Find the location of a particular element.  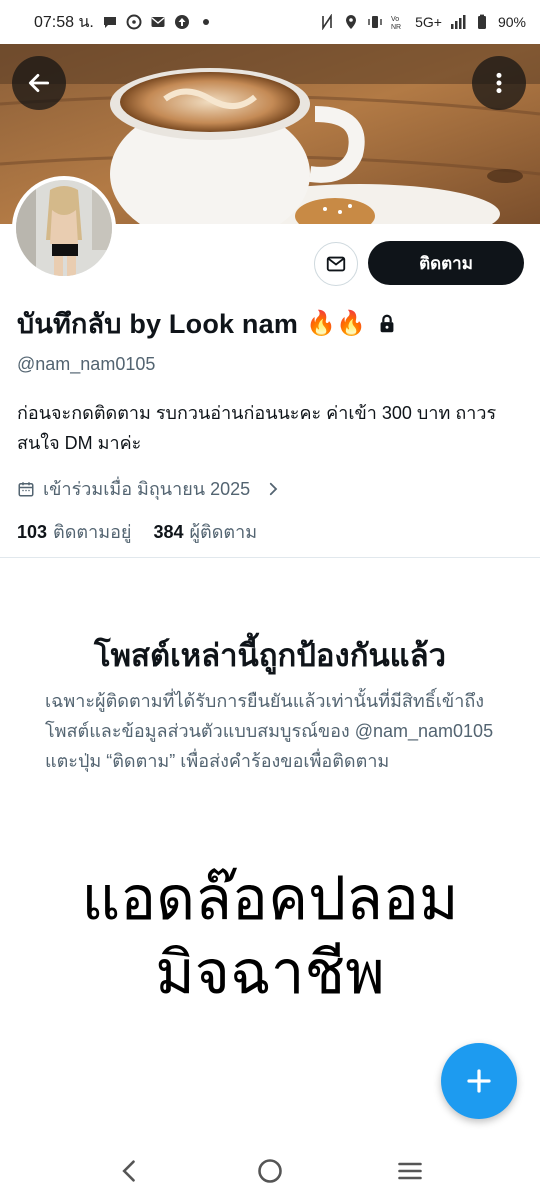

mail-notification-icon is located at coordinates (158, 22).